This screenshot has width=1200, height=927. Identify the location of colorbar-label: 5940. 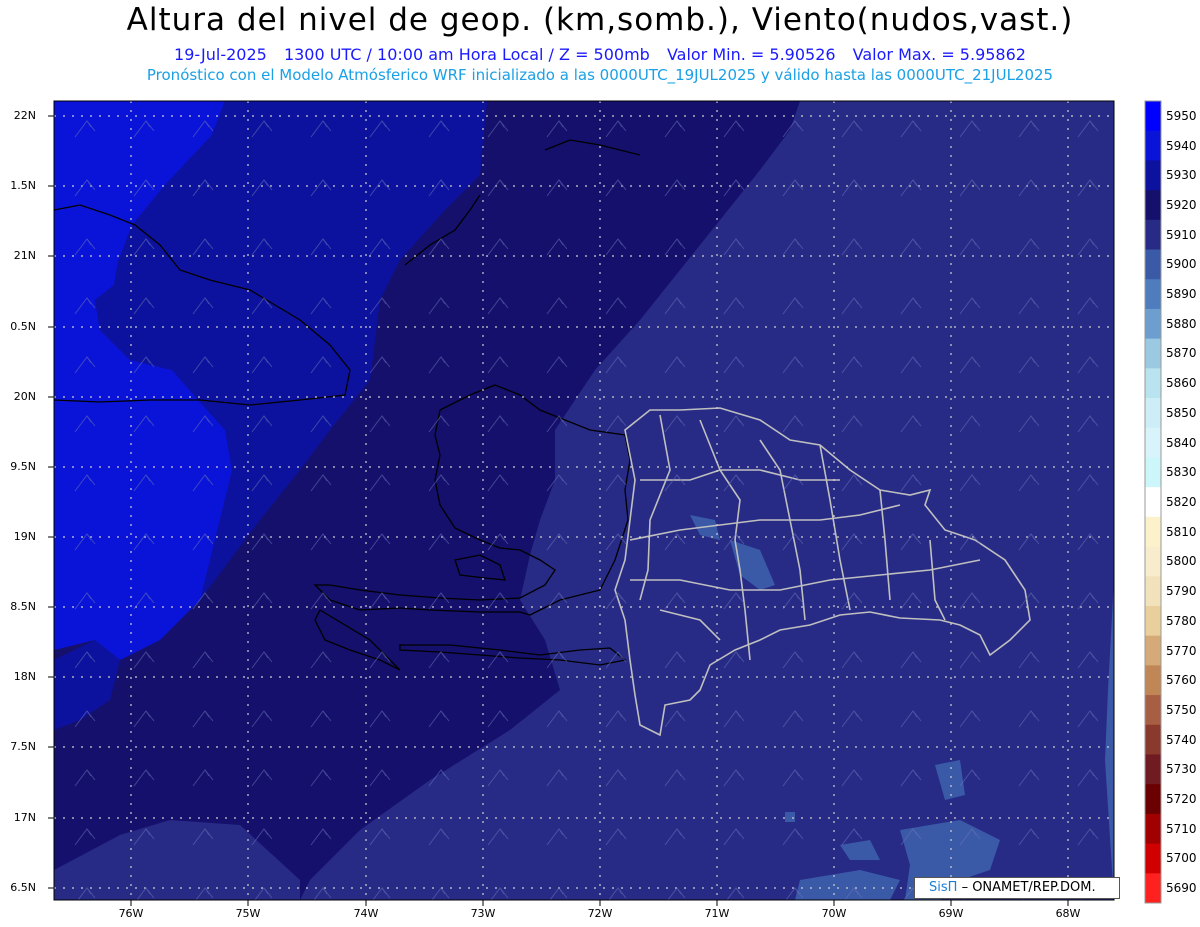
(1181, 145).